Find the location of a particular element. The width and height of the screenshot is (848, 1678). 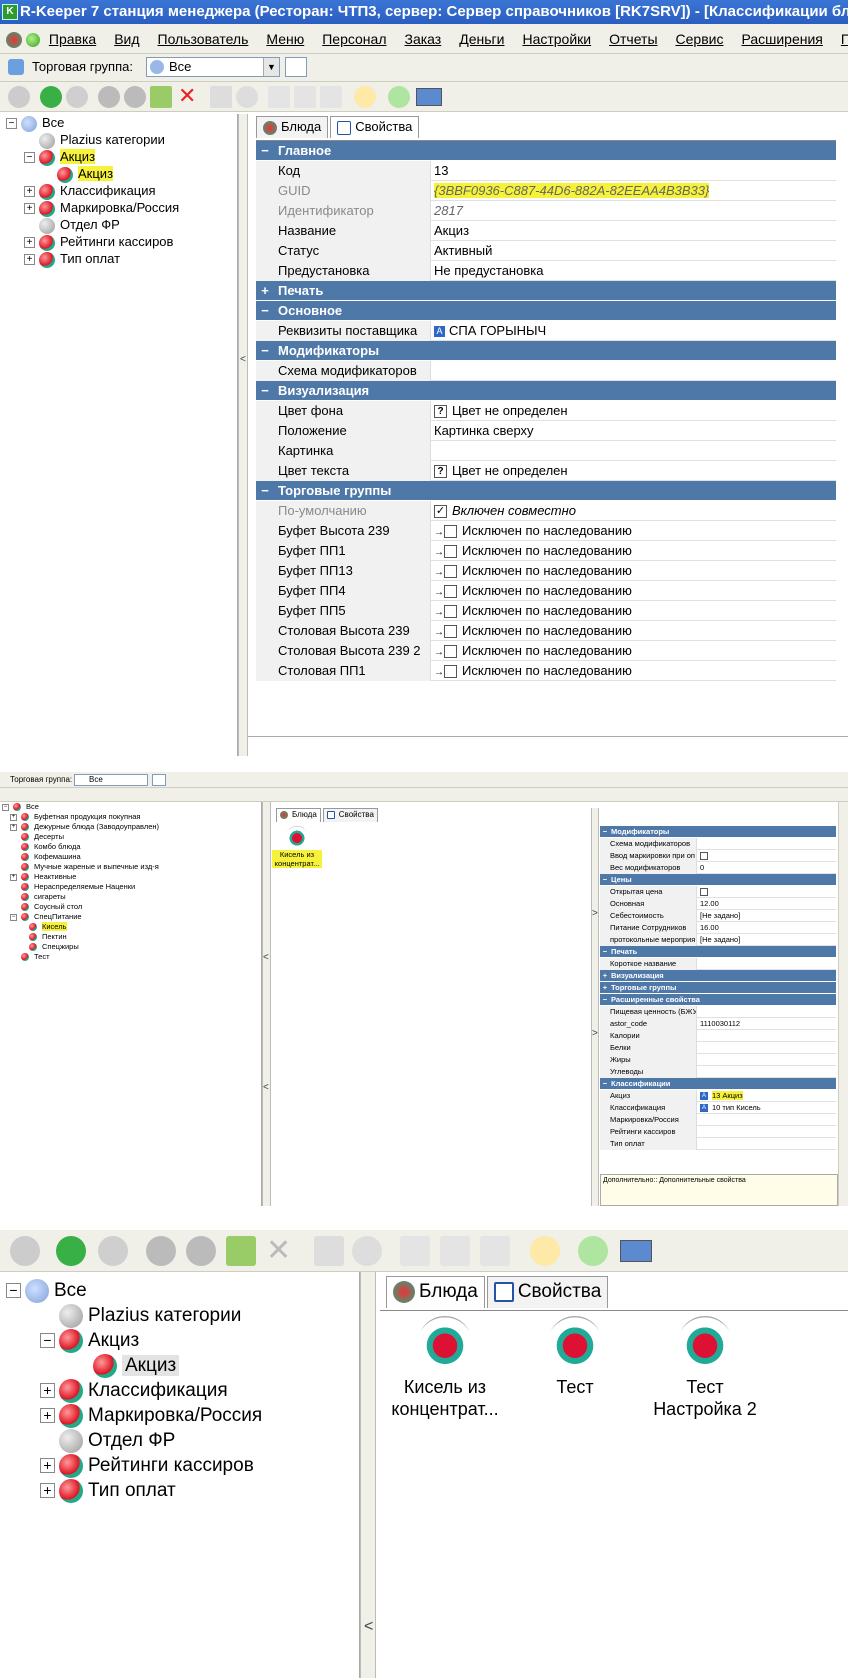

copy-icon is located at coordinates (279, 97).